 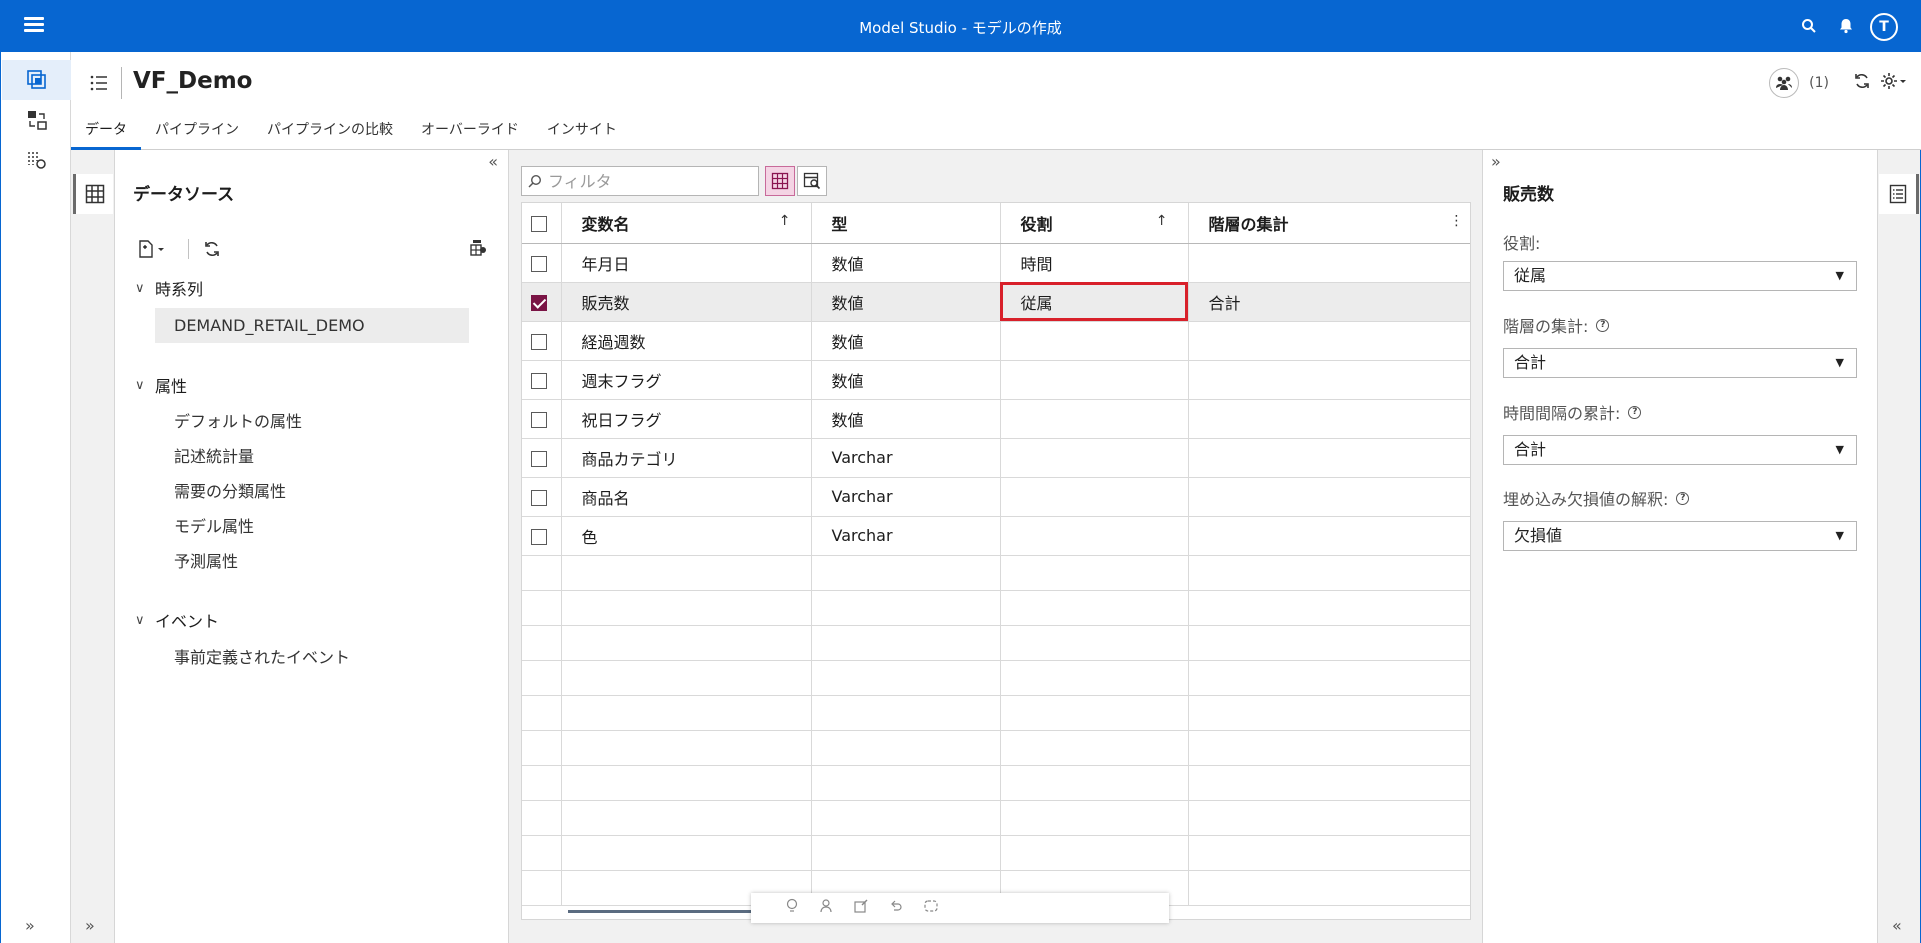 I want to click on hierarchy-agg-select: 合計 ▼, so click(x=1680, y=363).